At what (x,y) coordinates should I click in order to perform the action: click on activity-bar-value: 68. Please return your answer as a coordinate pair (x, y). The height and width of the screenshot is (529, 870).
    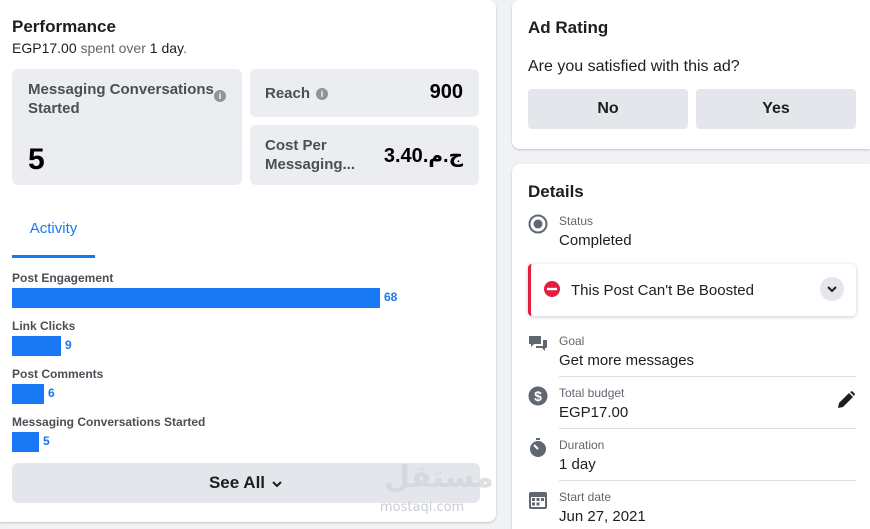
    Looking at the image, I should click on (391, 297).